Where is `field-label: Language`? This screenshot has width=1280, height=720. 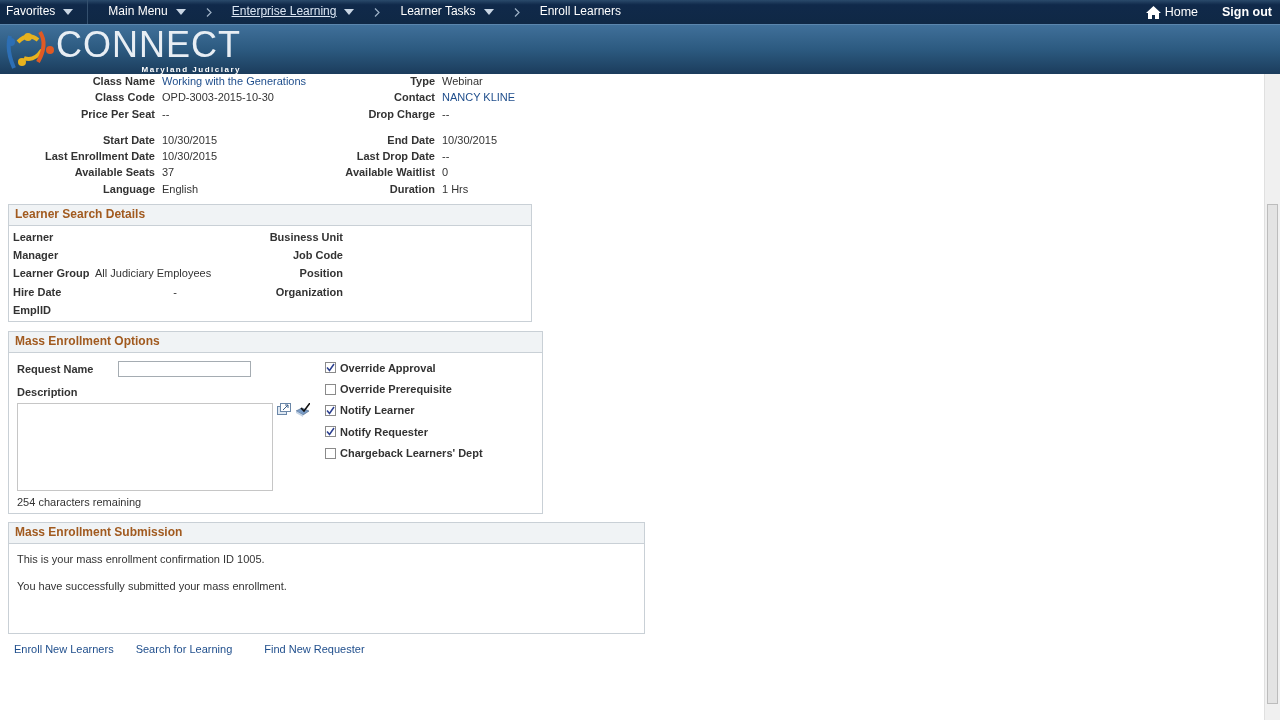 field-label: Language is located at coordinates (128, 189).